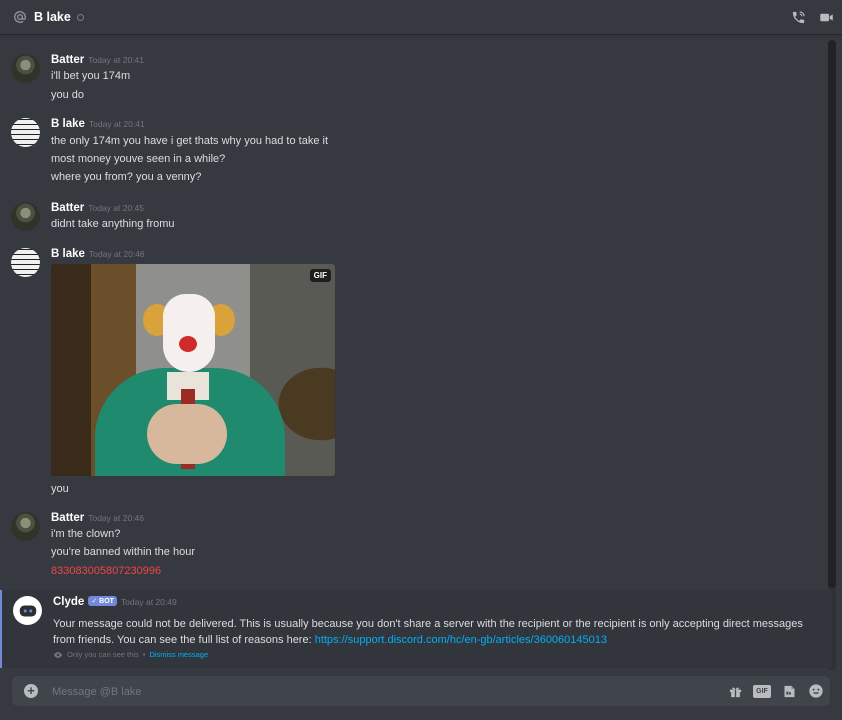  I want to click on gif-picker-label: GIF, so click(762, 691).